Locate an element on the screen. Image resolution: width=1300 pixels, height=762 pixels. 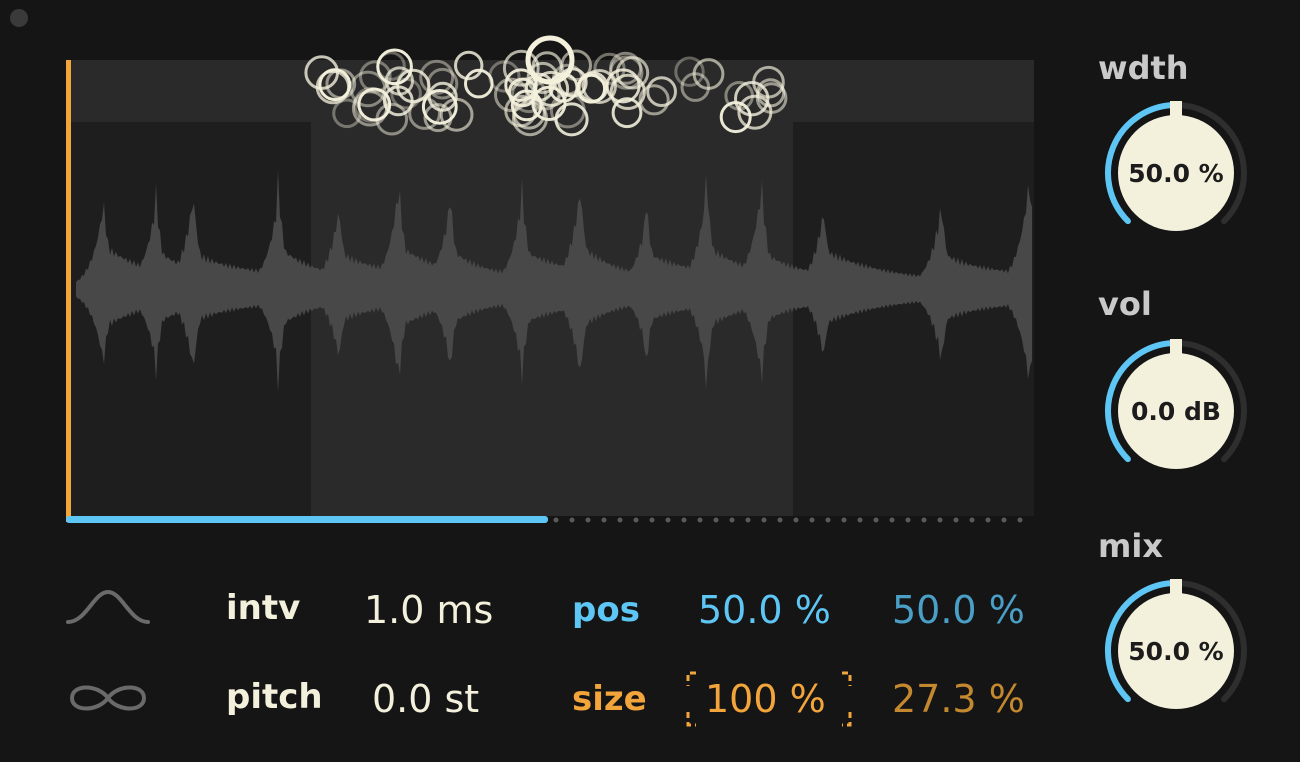
interval-value: 1.0 ms is located at coordinates (428, 610).